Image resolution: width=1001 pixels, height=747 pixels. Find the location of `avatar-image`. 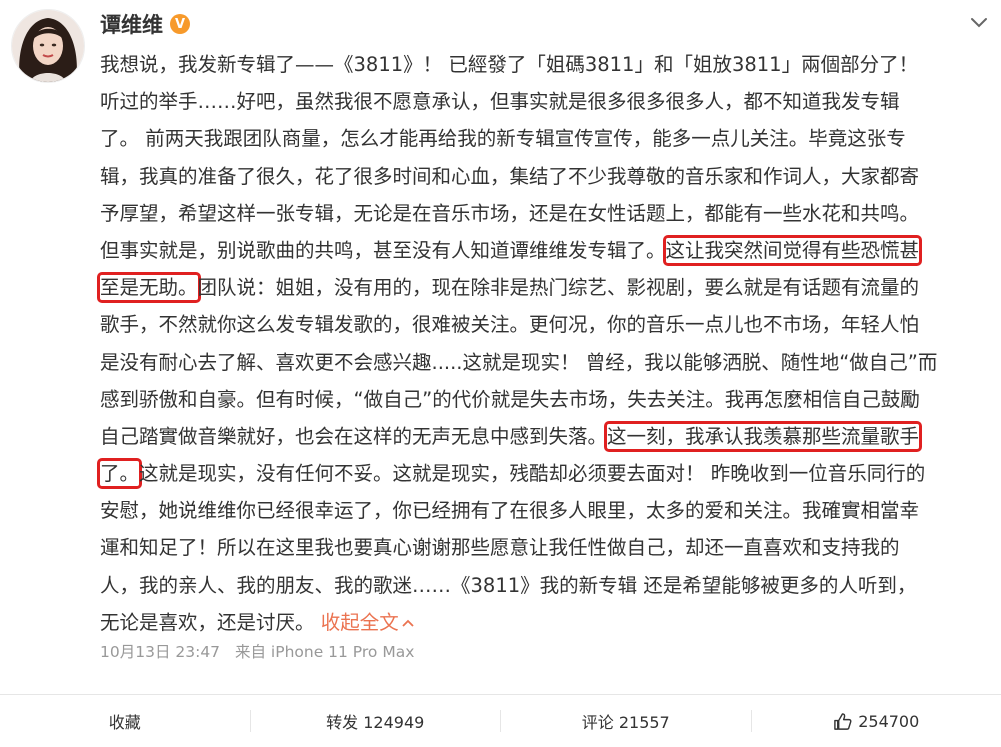

avatar-image is located at coordinates (48, 46).